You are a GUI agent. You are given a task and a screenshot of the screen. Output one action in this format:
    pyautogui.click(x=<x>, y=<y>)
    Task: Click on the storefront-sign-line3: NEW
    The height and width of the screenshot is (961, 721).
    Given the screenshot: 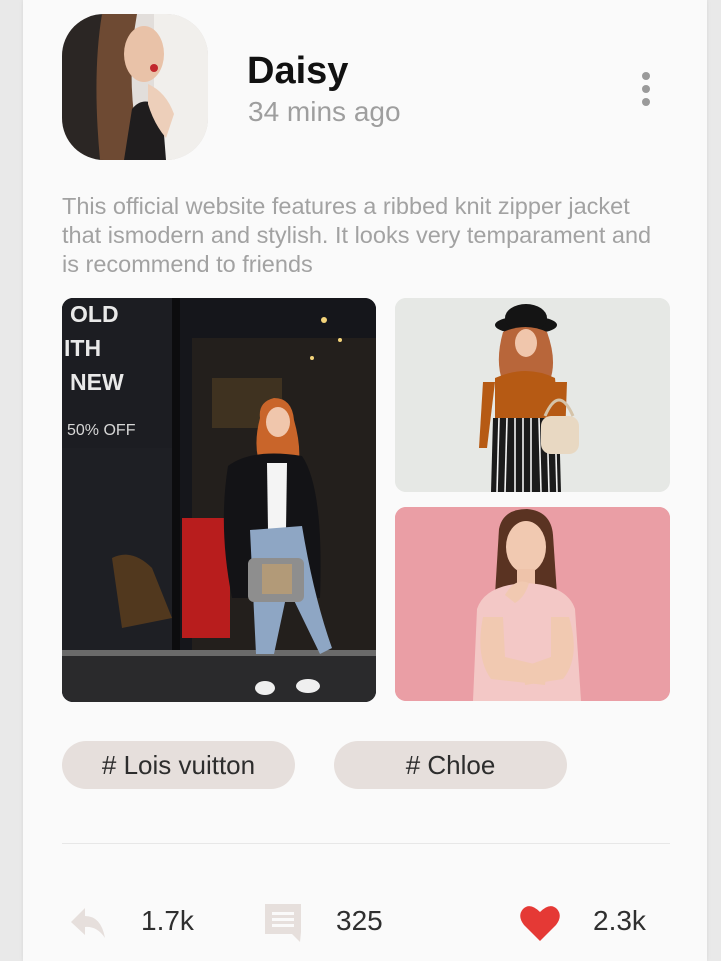 What is the action you would take?
    pyautogui.click(x=97, y=382)
    